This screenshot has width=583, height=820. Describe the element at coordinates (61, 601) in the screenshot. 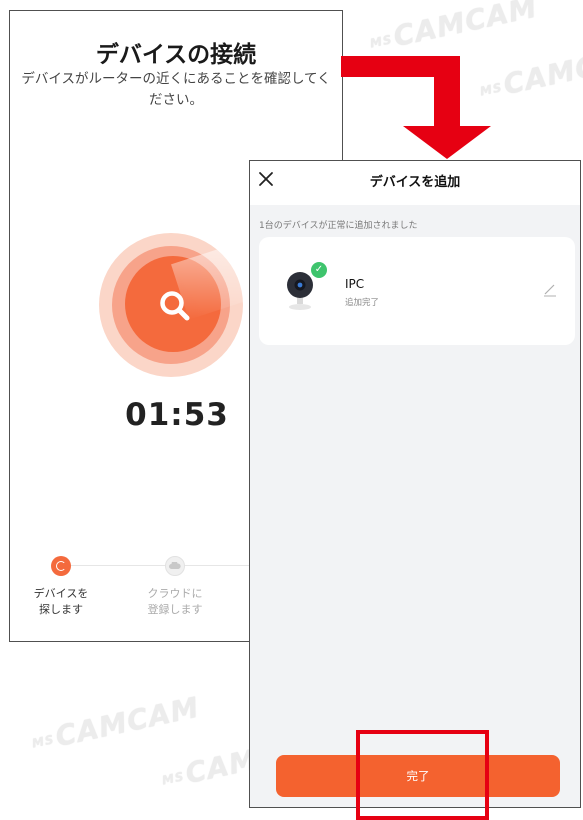

I see `step-label-search: デバイスを 探します` at that location.